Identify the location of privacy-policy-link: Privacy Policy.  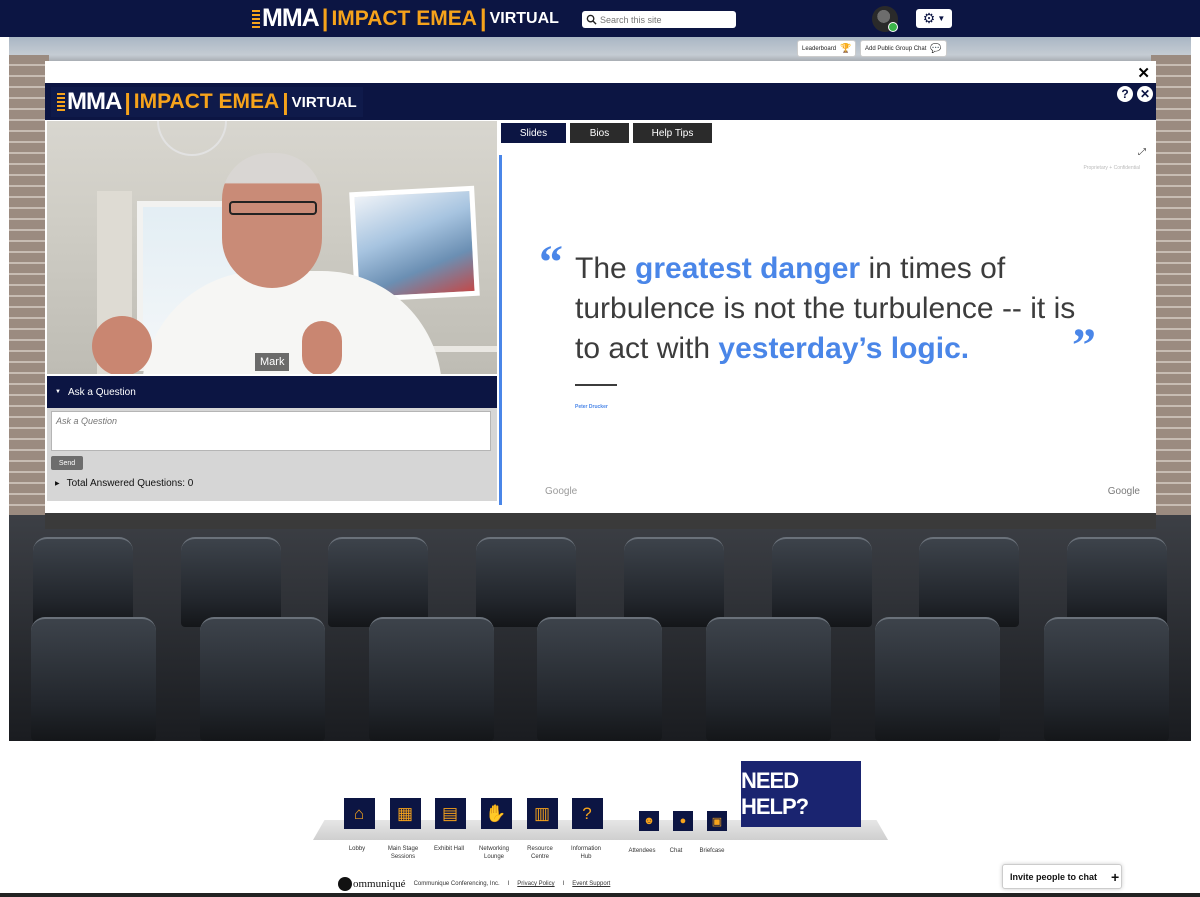
(535, 884).